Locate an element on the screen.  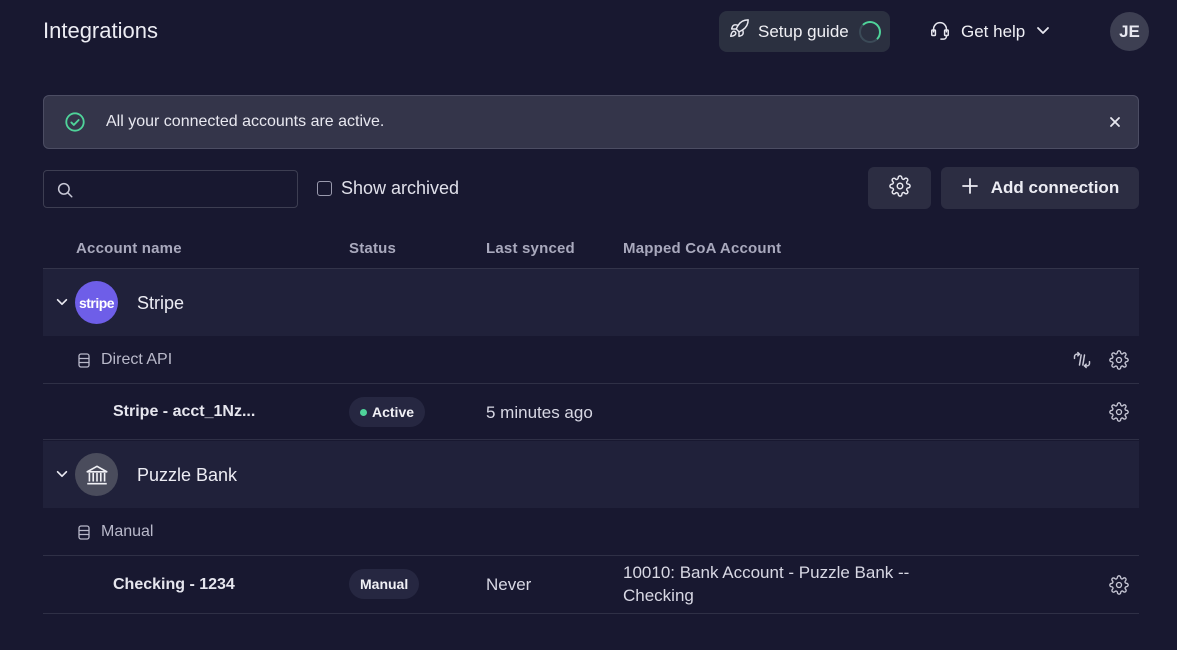
show-archived-label: Show archived is located at coordinates (400, 188).